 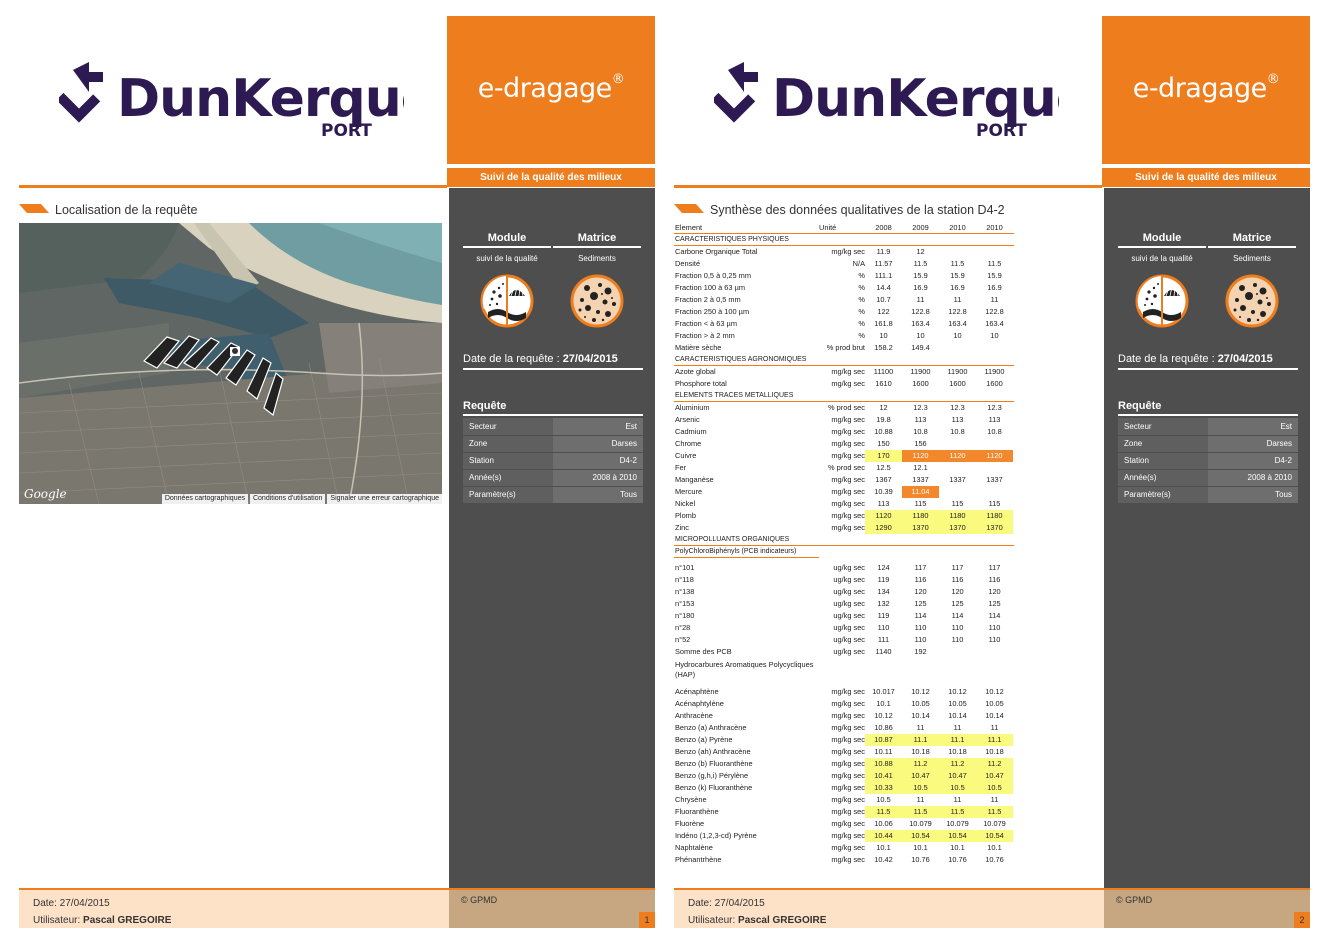 What do you see at coordinates (287, 499) in the screenshot?
I see `terms-link: Conditions d'utilisation` at bounding box center [287, 499].